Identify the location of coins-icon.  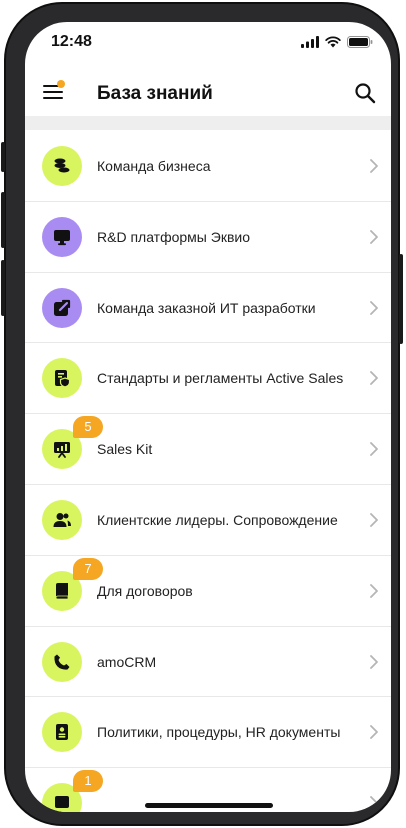
(62, 166).